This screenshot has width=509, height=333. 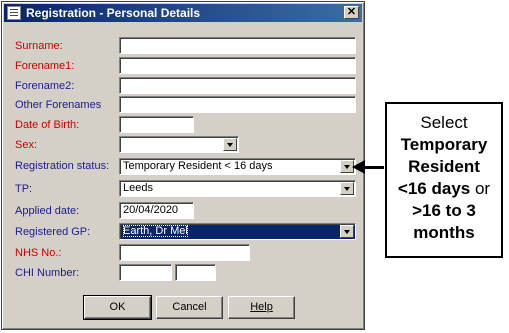 What do you see at coordinates (62, 166) in the screenshot?
I see `registration-status-label: Registration status:` at bounding box center [62, 166].